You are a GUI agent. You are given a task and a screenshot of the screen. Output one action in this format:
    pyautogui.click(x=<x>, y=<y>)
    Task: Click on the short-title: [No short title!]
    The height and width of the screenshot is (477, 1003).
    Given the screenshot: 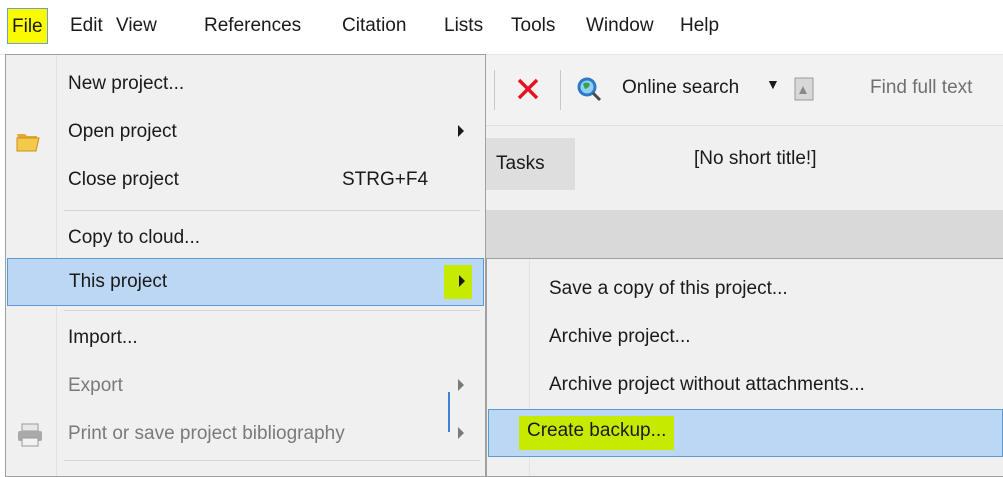 What is the action you would take?
    pyautogui.click(x=755, y=158)
    